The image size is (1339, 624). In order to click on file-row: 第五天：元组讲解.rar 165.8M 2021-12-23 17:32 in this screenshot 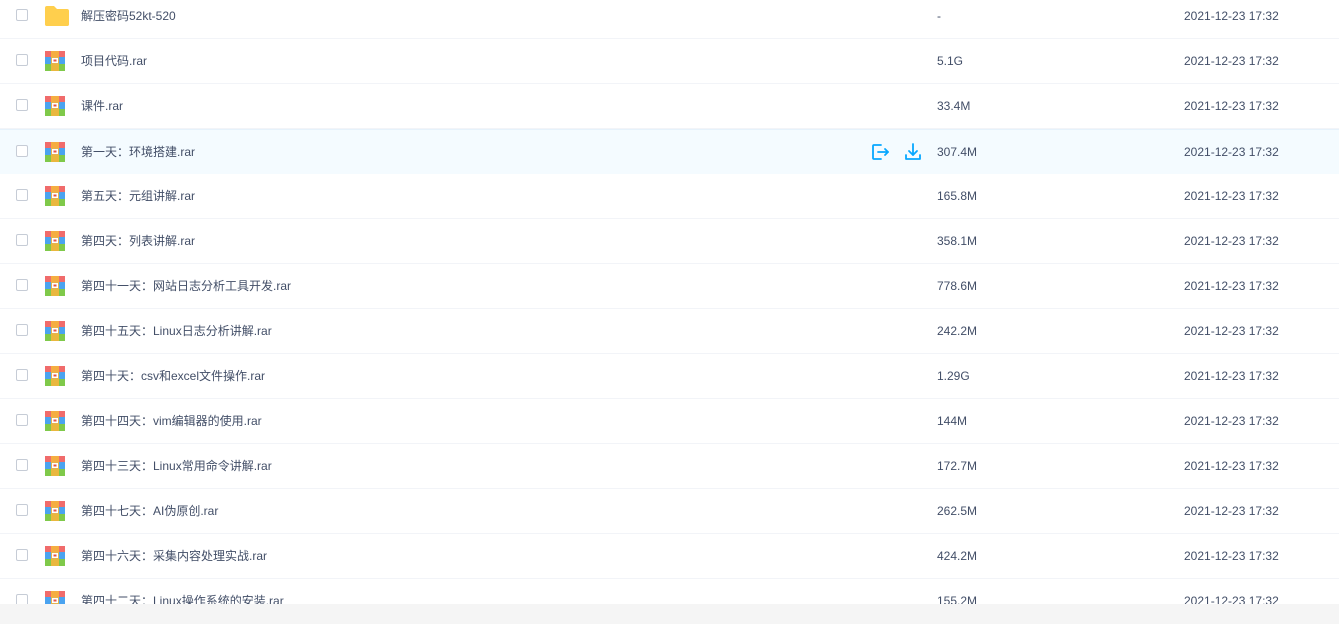, I will do `click(669, 196)`.